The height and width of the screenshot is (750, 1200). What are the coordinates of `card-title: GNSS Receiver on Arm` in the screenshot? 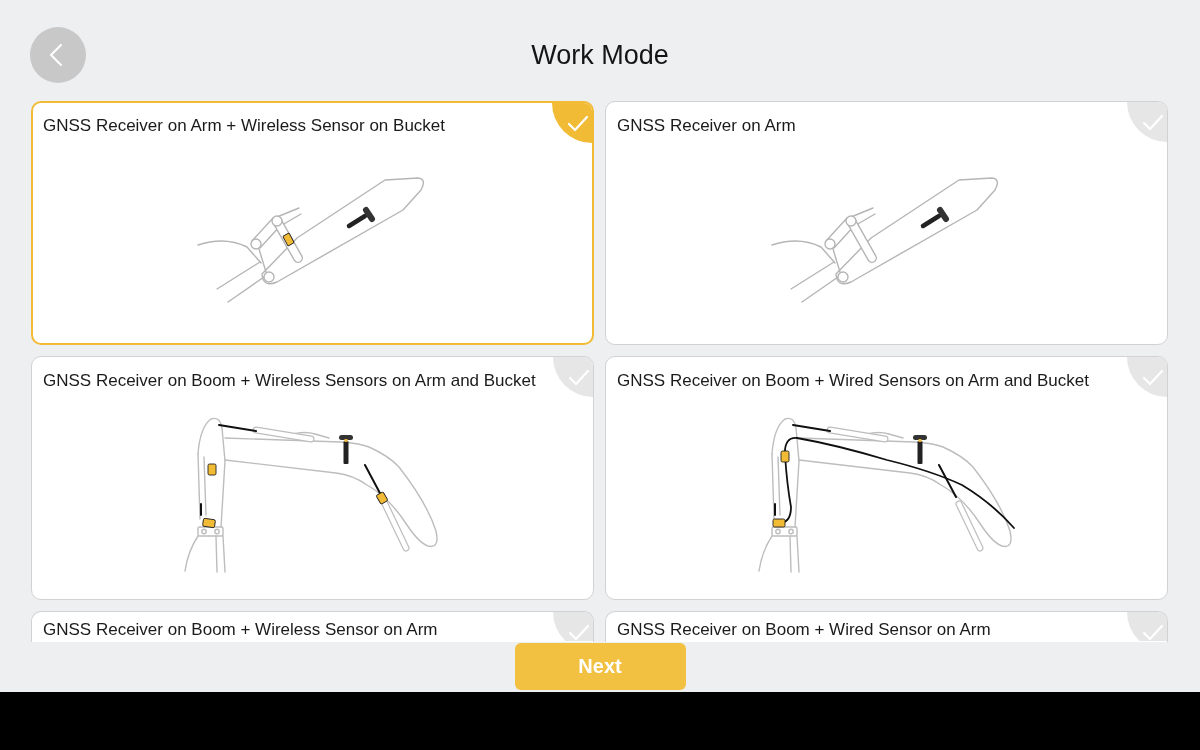 It's located at (706, 125).